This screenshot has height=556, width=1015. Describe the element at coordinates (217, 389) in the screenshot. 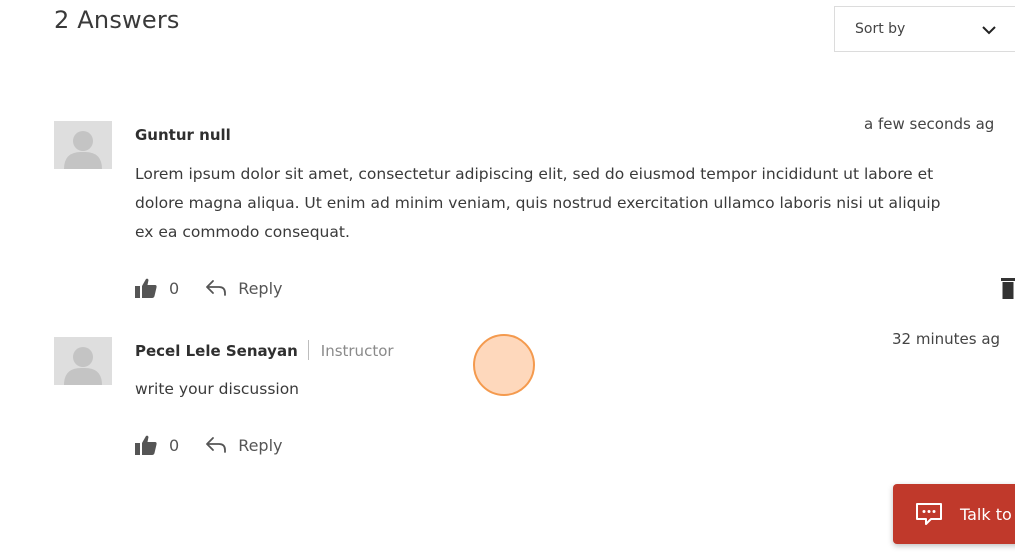

I see `body-line: write your discussion` at that location.